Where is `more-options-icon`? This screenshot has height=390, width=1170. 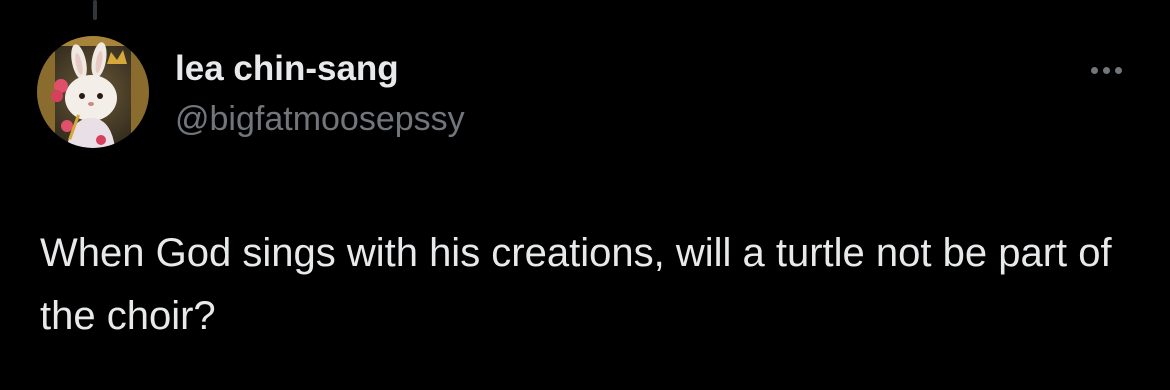 more-options-icon is located at coordinates (1106, 70).